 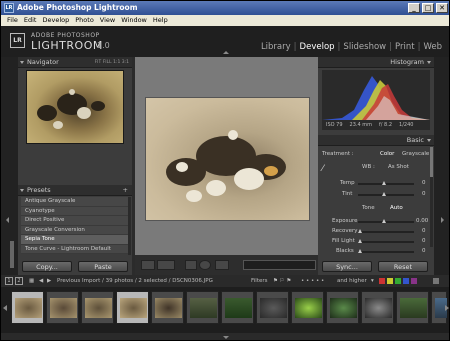 I want to click on preset-item-selected: Sepia Tone, so click(x=75, y=240).